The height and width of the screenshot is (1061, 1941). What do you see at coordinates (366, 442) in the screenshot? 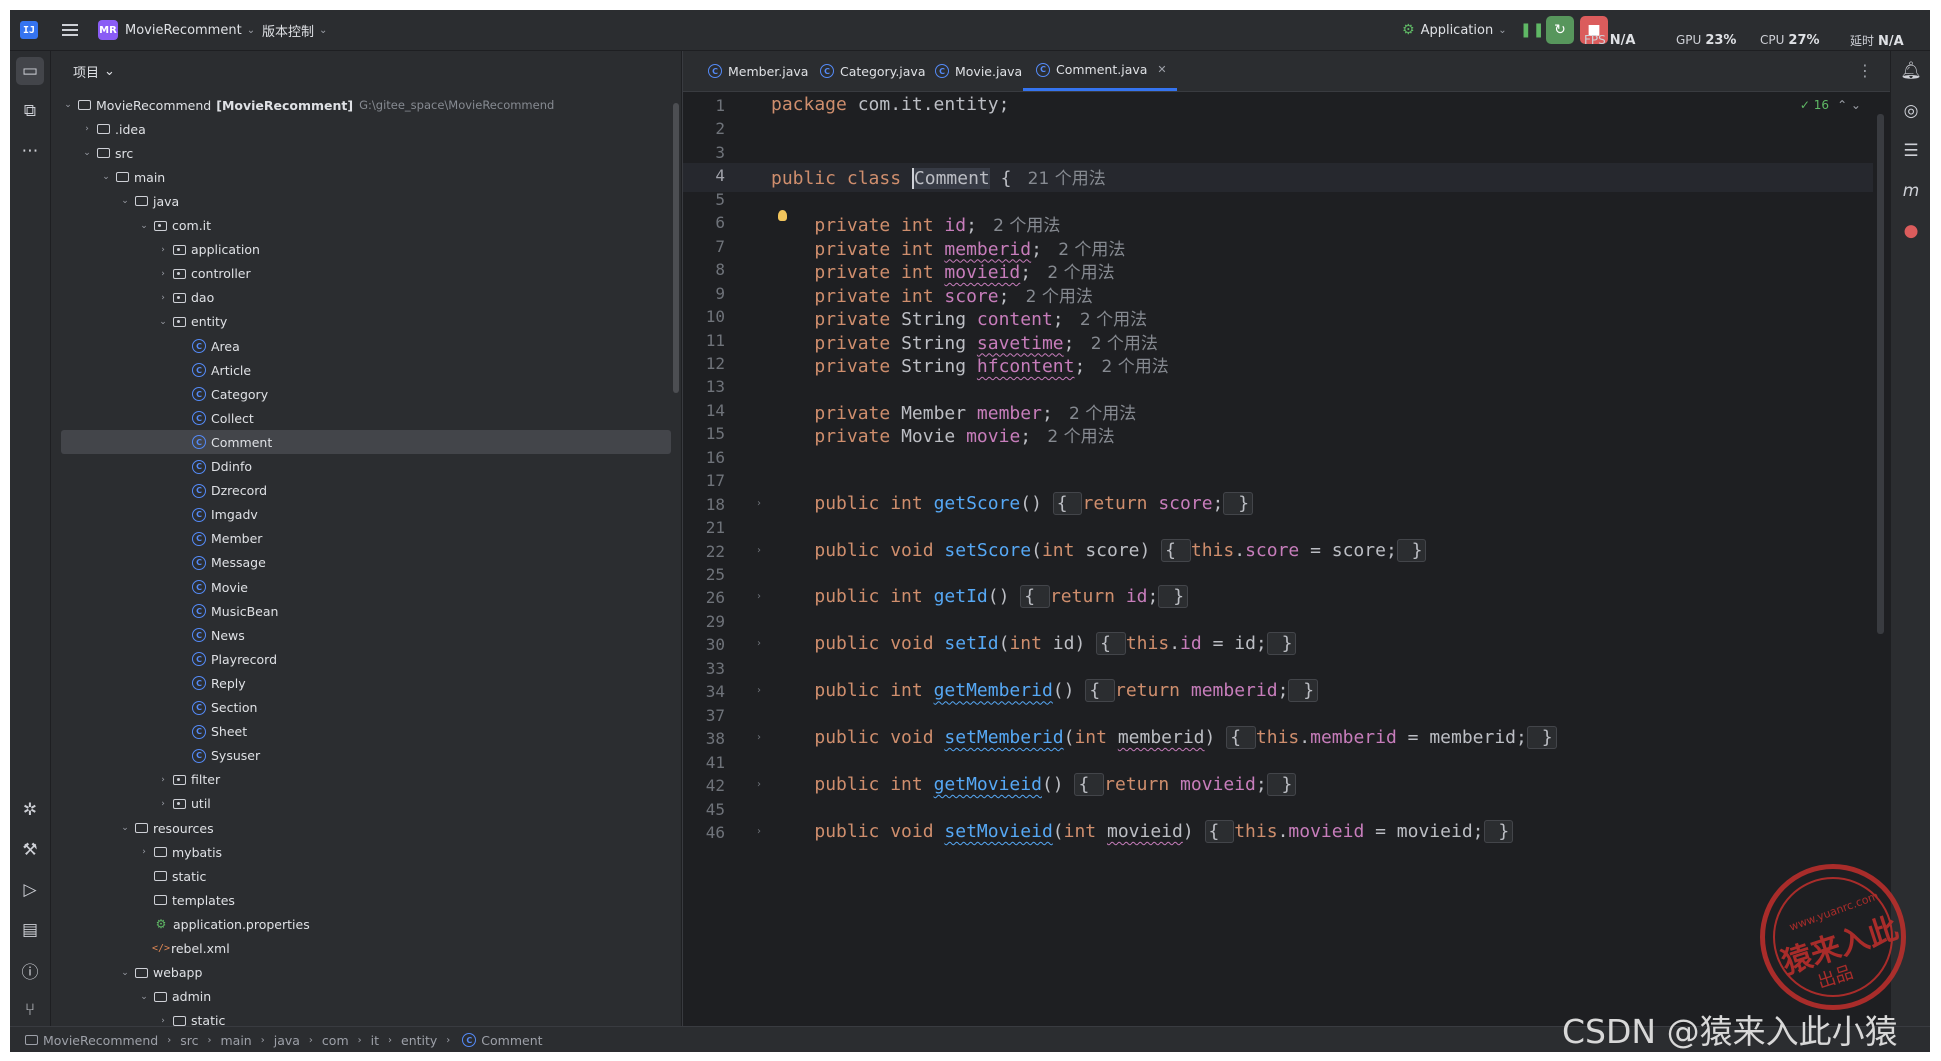
I see `tree-item: C Comment` at bounding box center [366, 442].